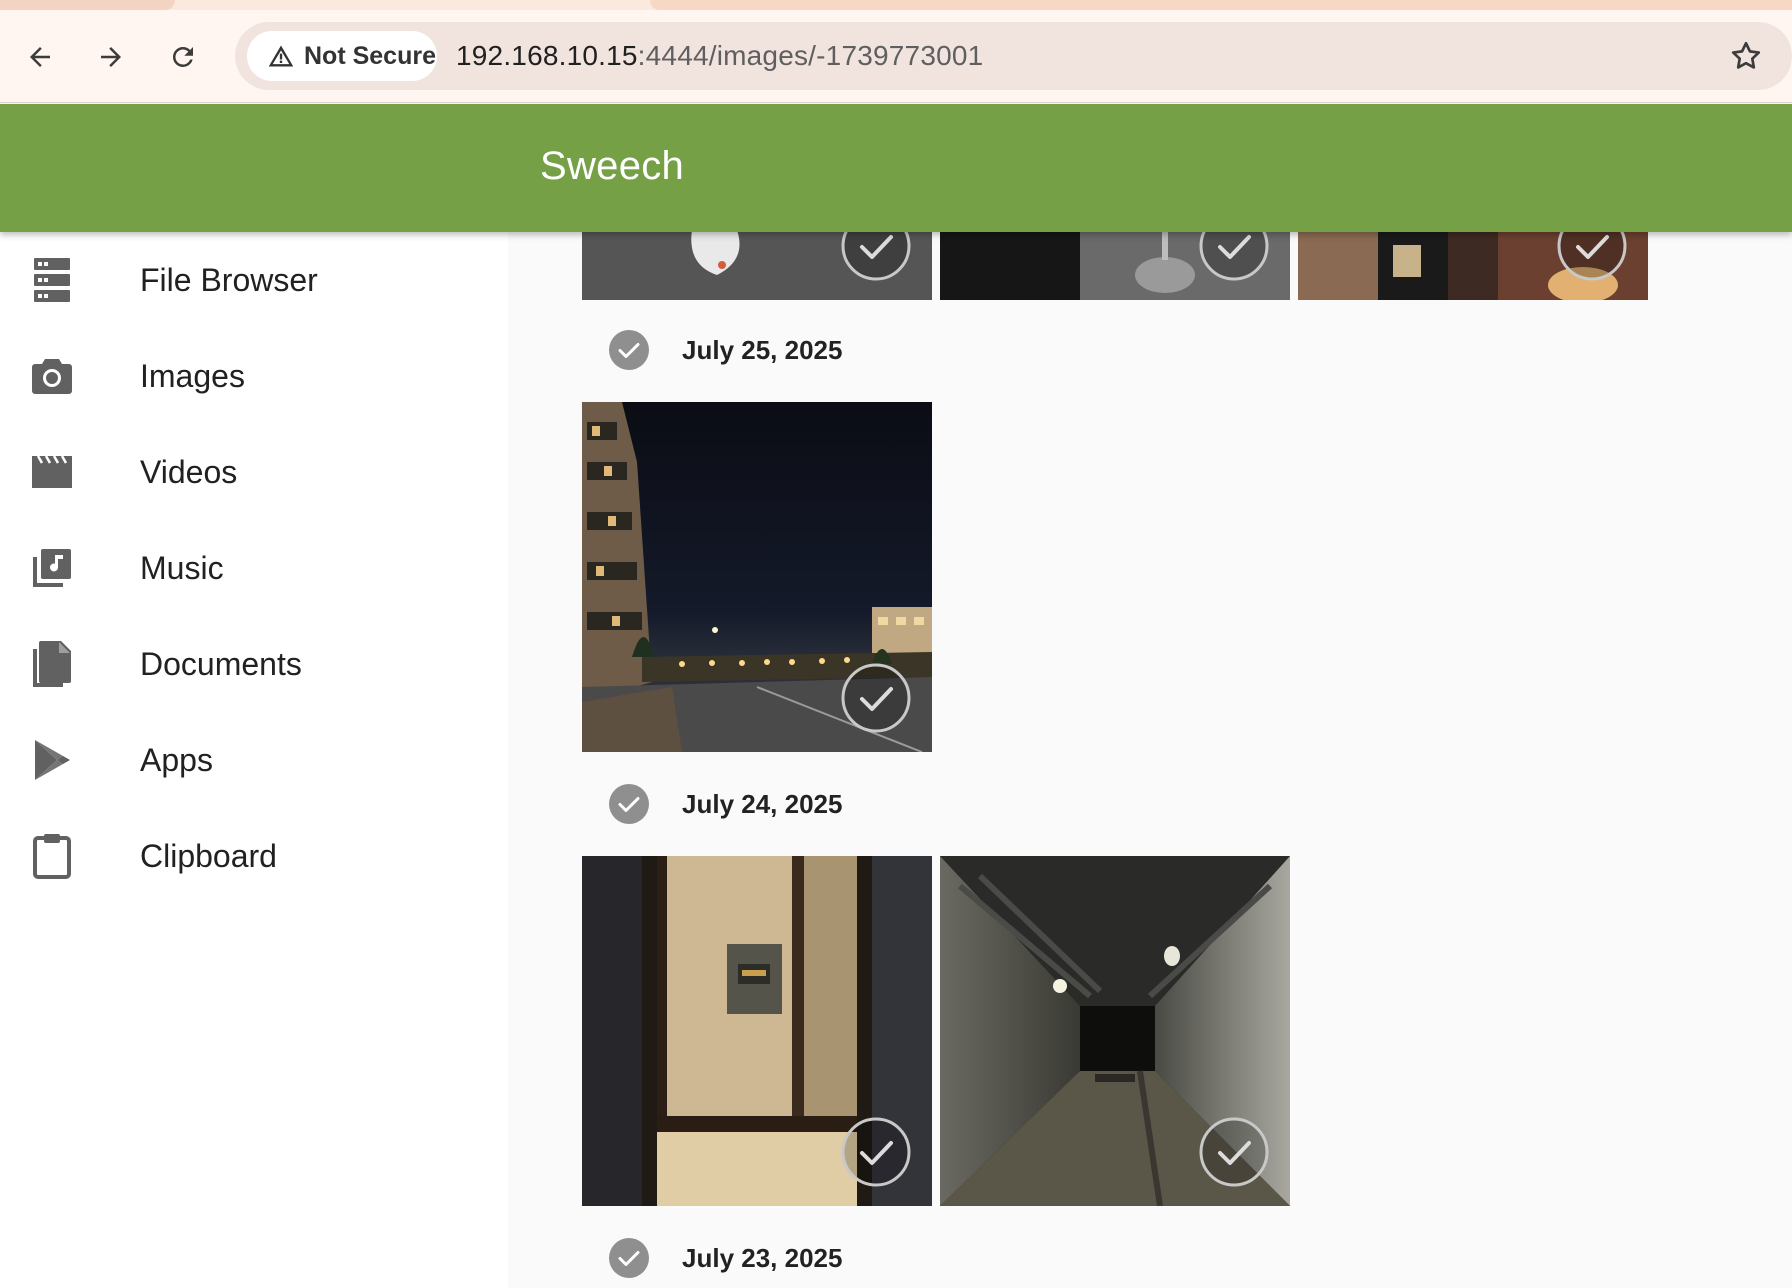 This screenshot has height=1288, width=1792. Describe the element at coordinates (1746, 56) in the screenshot. I see `bookmark-star-icon` at that location.